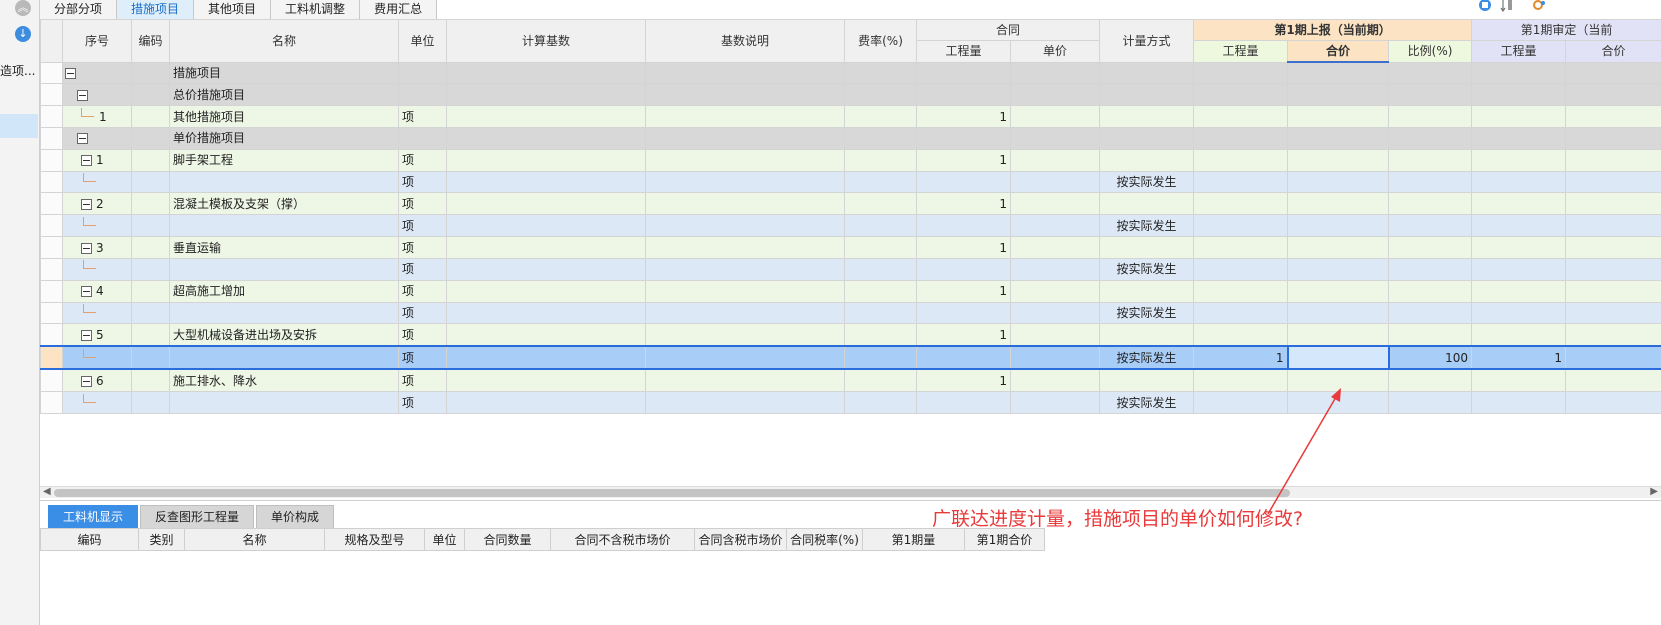 The height and width of the screenshot is (625, 1661). Describe the element at coordinates (1118, 519) in the screenshot. I see `annotation-question: 广联达进度计量，措施项目的单价如何修改?` at that location.